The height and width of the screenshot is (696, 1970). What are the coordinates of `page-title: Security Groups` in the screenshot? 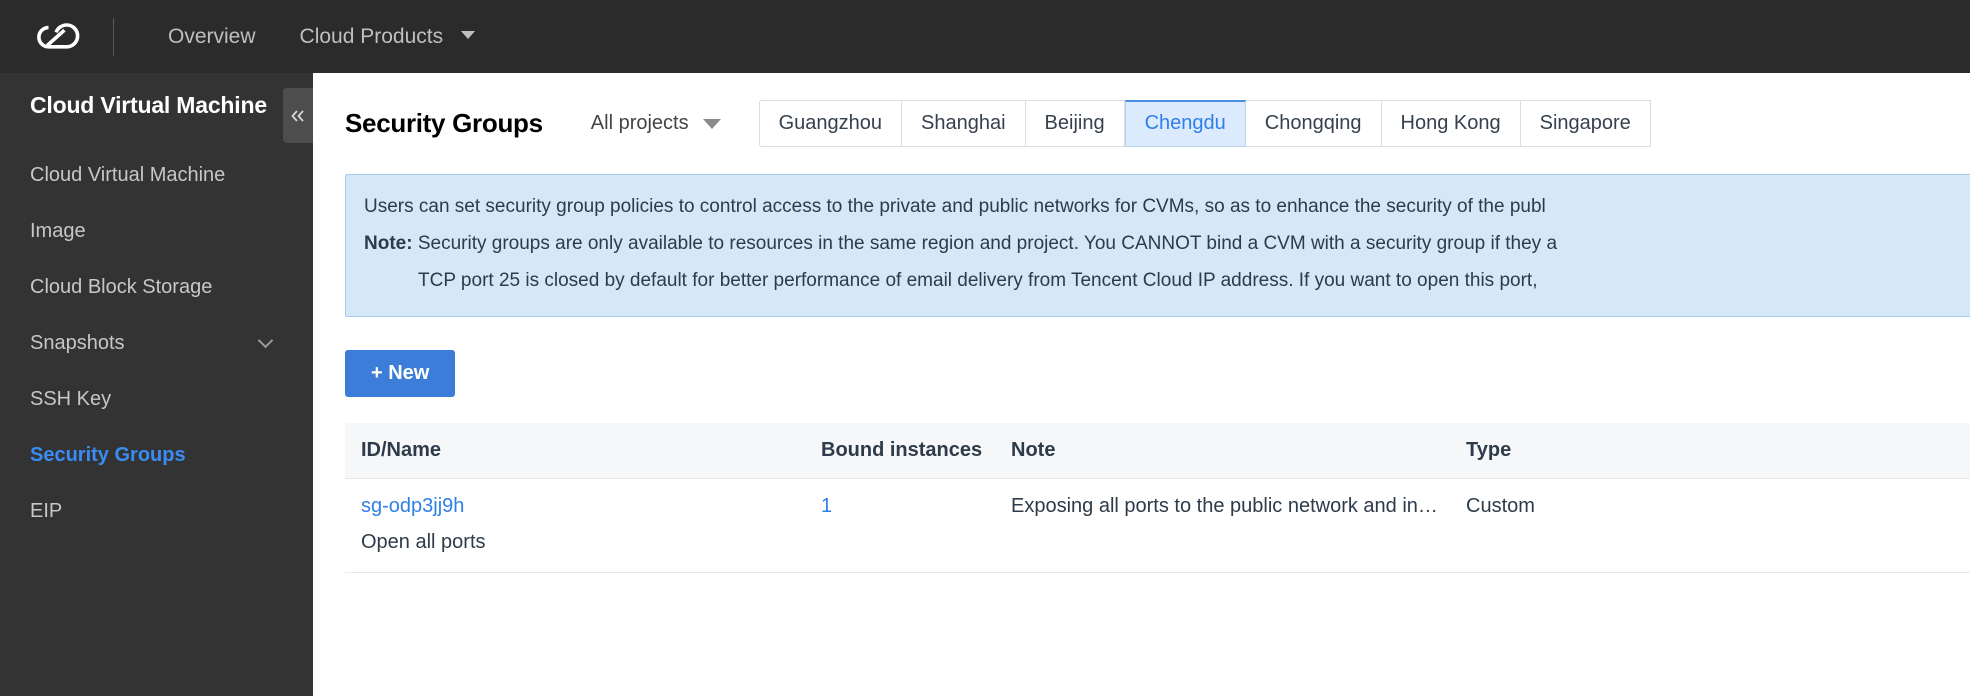 It's located at (444, 122).